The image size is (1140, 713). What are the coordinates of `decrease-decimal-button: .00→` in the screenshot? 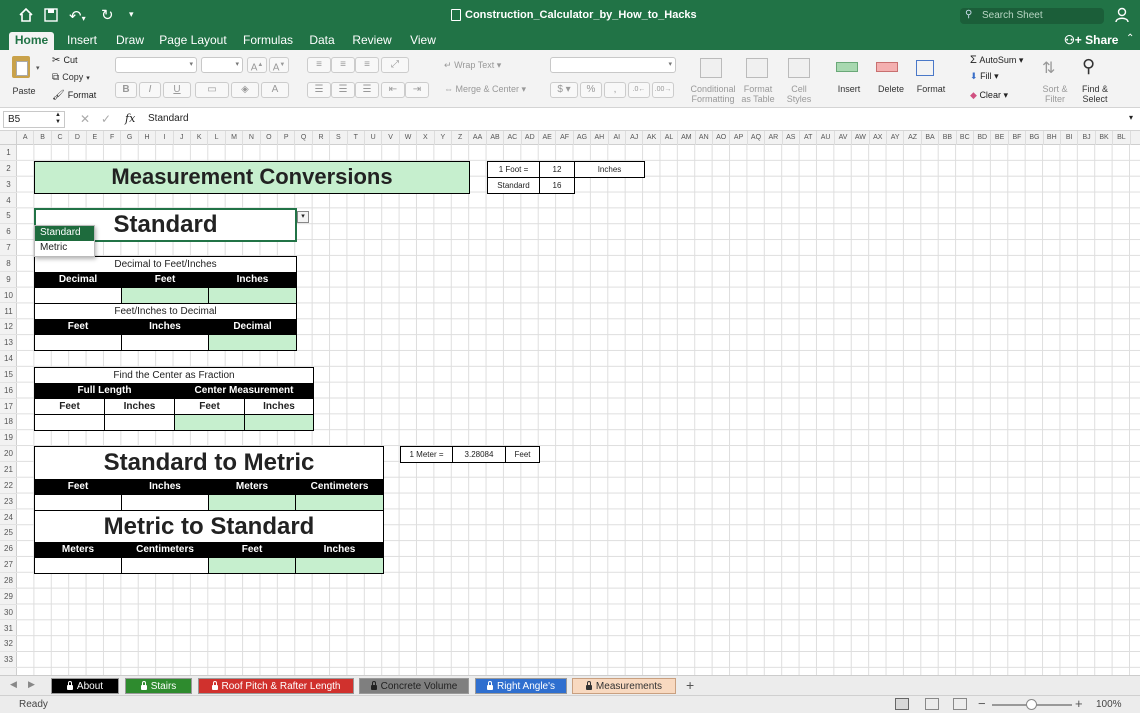 It's located at (663, 90).